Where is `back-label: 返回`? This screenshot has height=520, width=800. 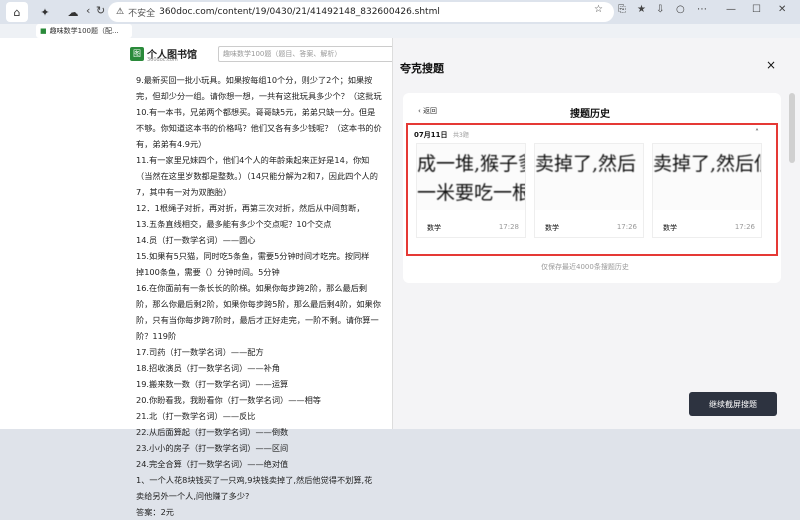 back-label: 返回 is located at coordinates (430, 111).